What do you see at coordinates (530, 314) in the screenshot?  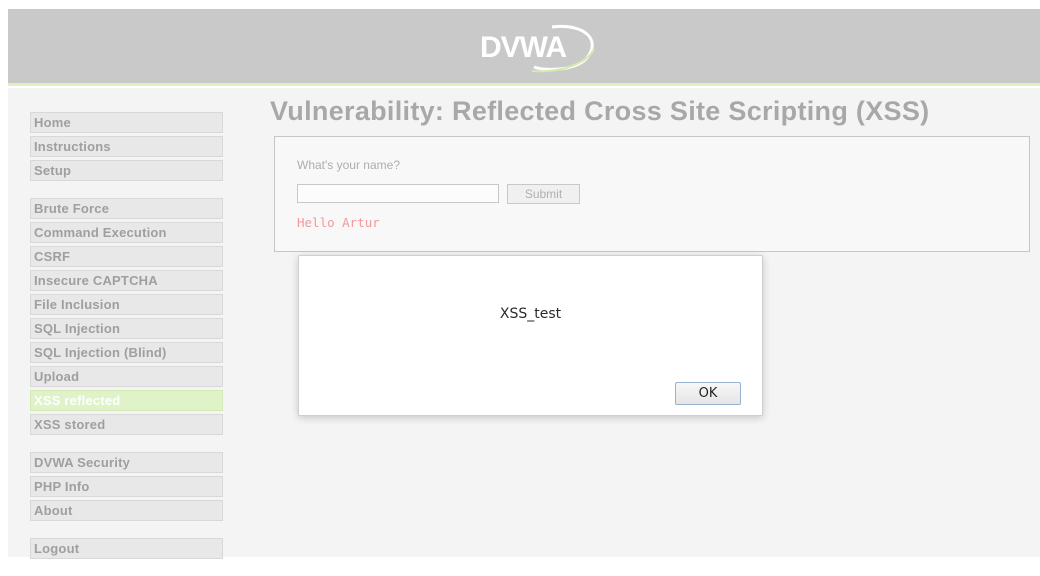 I see `alert-message: XSS_test` at bounding box center [530, 314].